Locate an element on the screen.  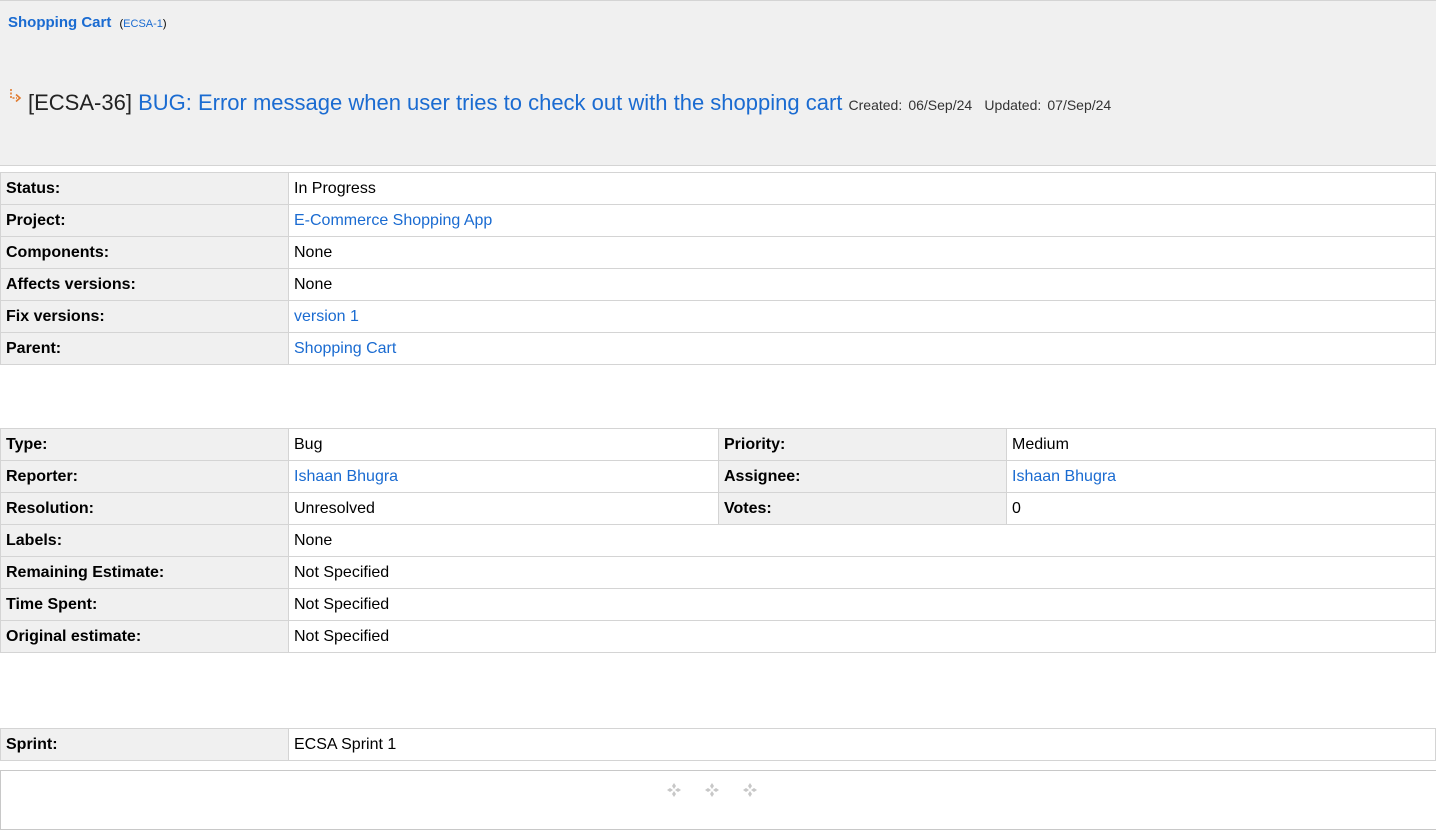
priority-label: Priority: is located at coordinates (862, 444).